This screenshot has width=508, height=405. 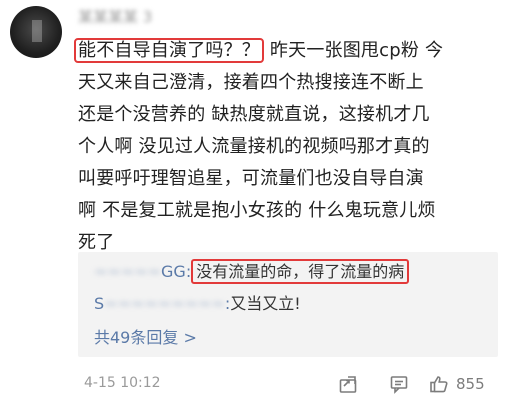 I want to click on reply-item: ~~~~~GG: 没有流量的命，得了流量的病, so click(x=252, y=271).